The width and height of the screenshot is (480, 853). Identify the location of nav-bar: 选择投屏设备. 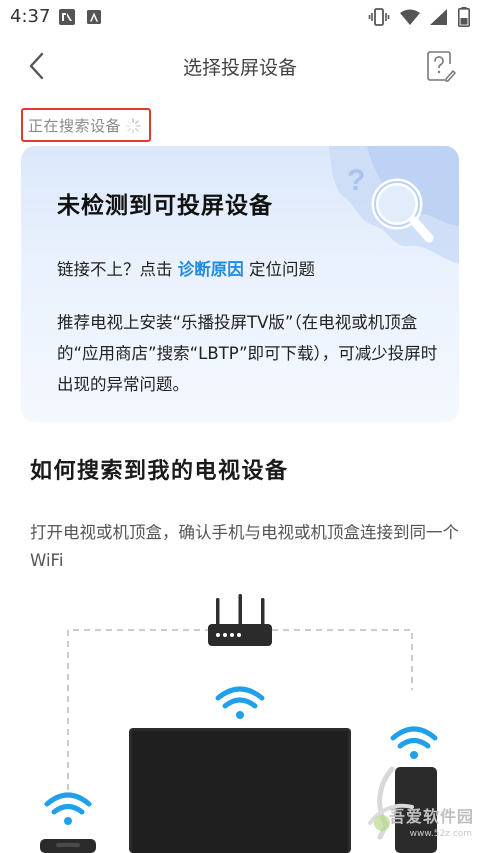
(240, 67).